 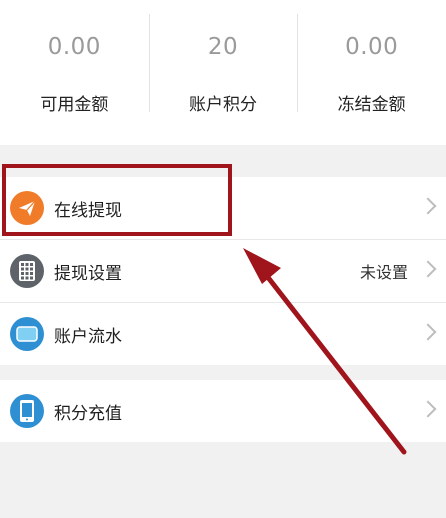 I want to click on menu-item-label: 提现设置, so click(x=88, y=273).